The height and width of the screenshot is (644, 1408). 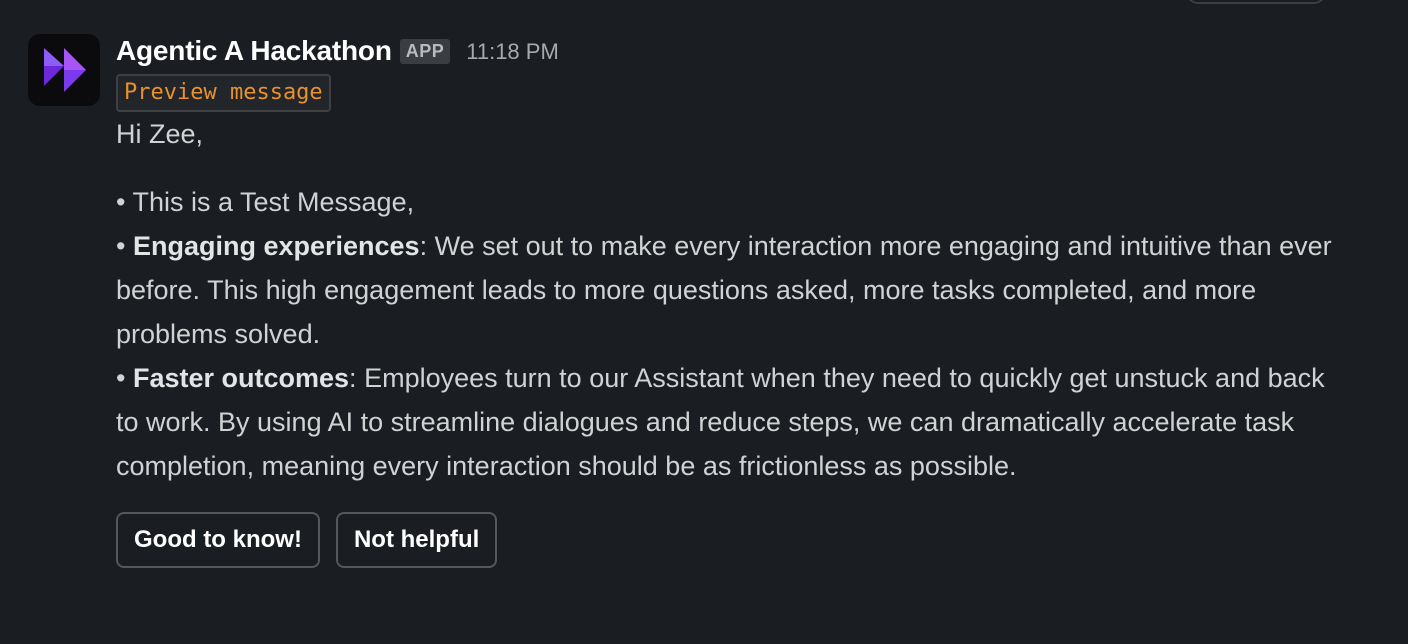 I want to click on message-header: Agentic A Hackathon APP 11:18 PM, so click(x=726, y=51).